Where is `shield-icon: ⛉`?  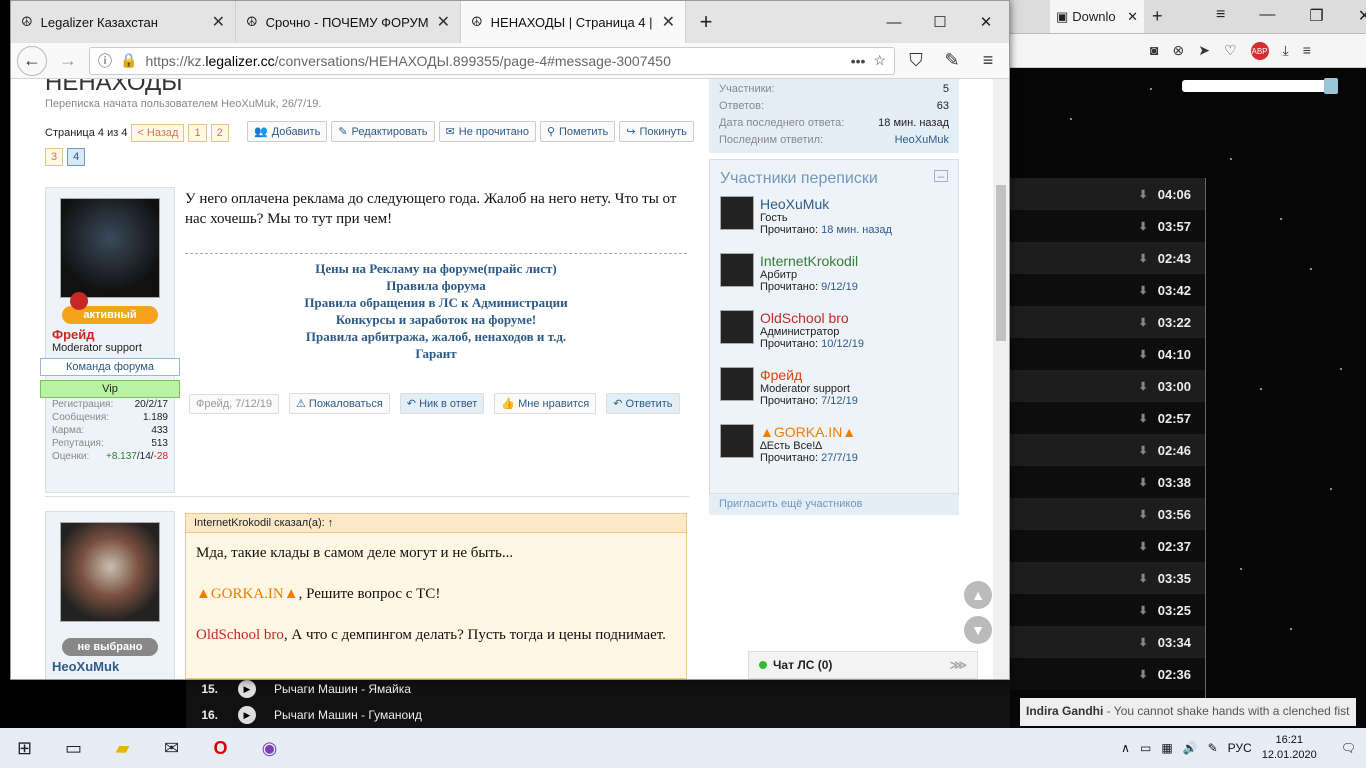 shield-icon: ⛉ is located at coordinates (916, 61).